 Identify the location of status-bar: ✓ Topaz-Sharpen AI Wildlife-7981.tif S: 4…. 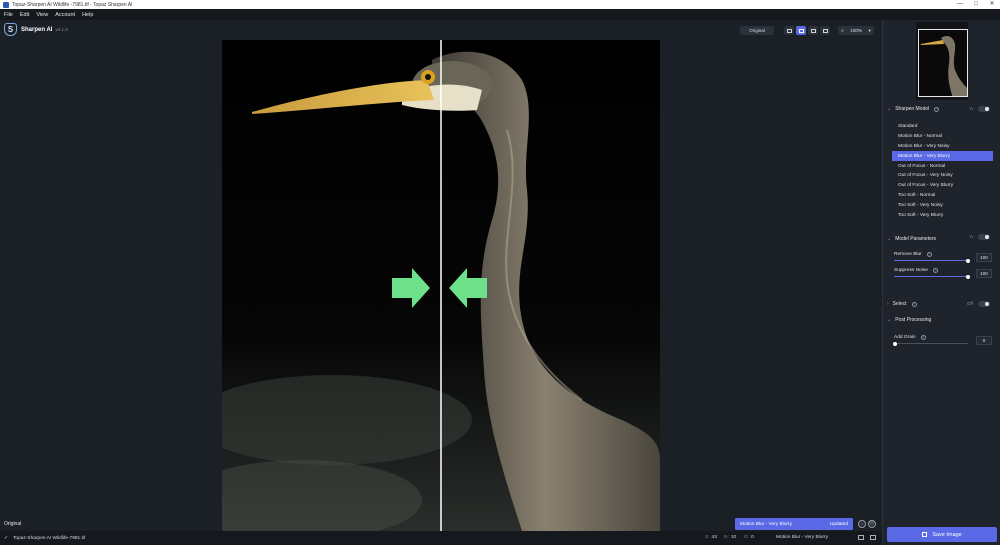
(441, 538).